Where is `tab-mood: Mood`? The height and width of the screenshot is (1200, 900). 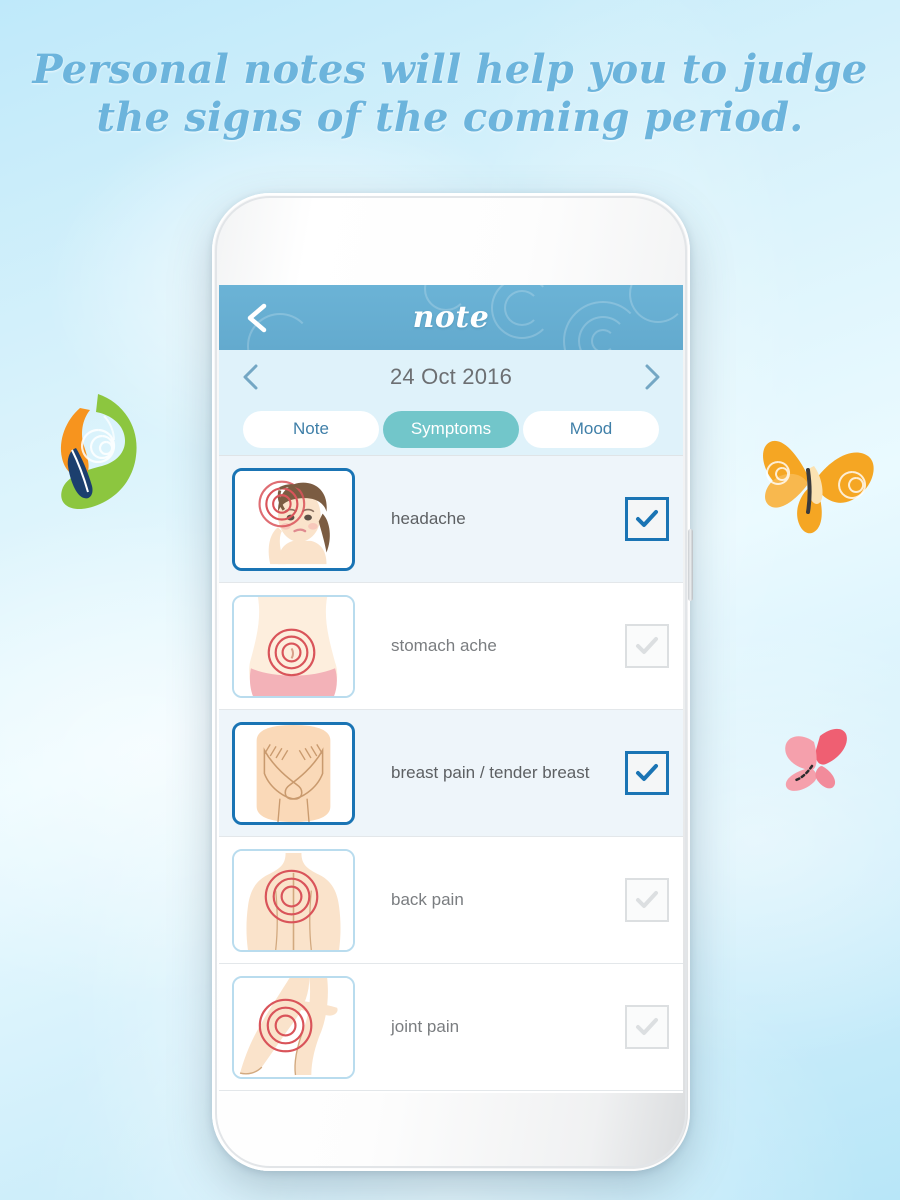 tab-mood: Mood is located at coordinates (591, 429).